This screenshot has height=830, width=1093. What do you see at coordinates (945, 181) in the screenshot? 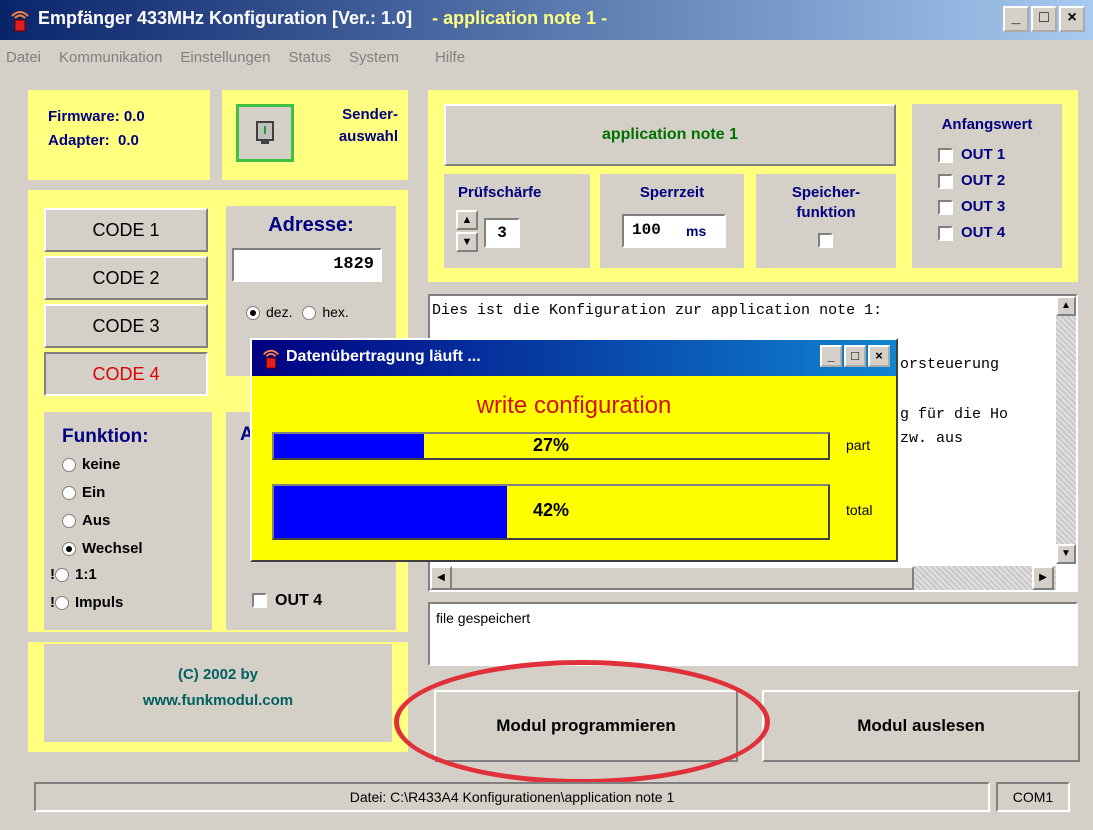
I see `out2-checkbox` at bounding box center [945, 181].